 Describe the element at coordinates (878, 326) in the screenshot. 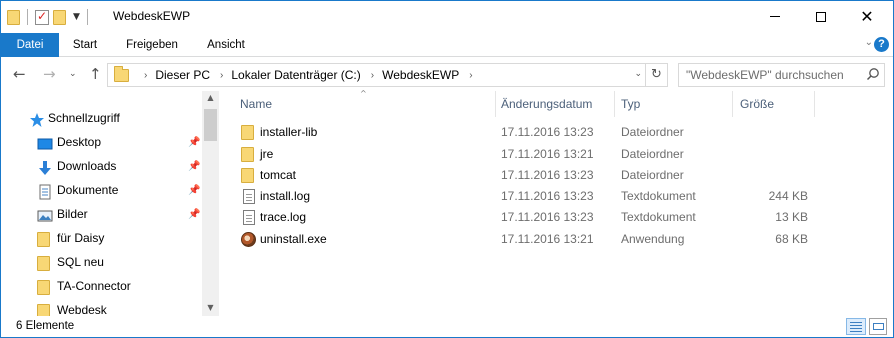

I see `large-icons-view-icon` at that location.